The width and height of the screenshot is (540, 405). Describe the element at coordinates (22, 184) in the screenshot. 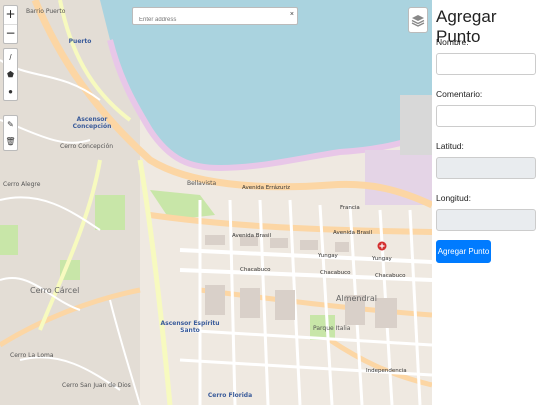

I see `label-cerro-alegre: Cerro Alegre` at that location.